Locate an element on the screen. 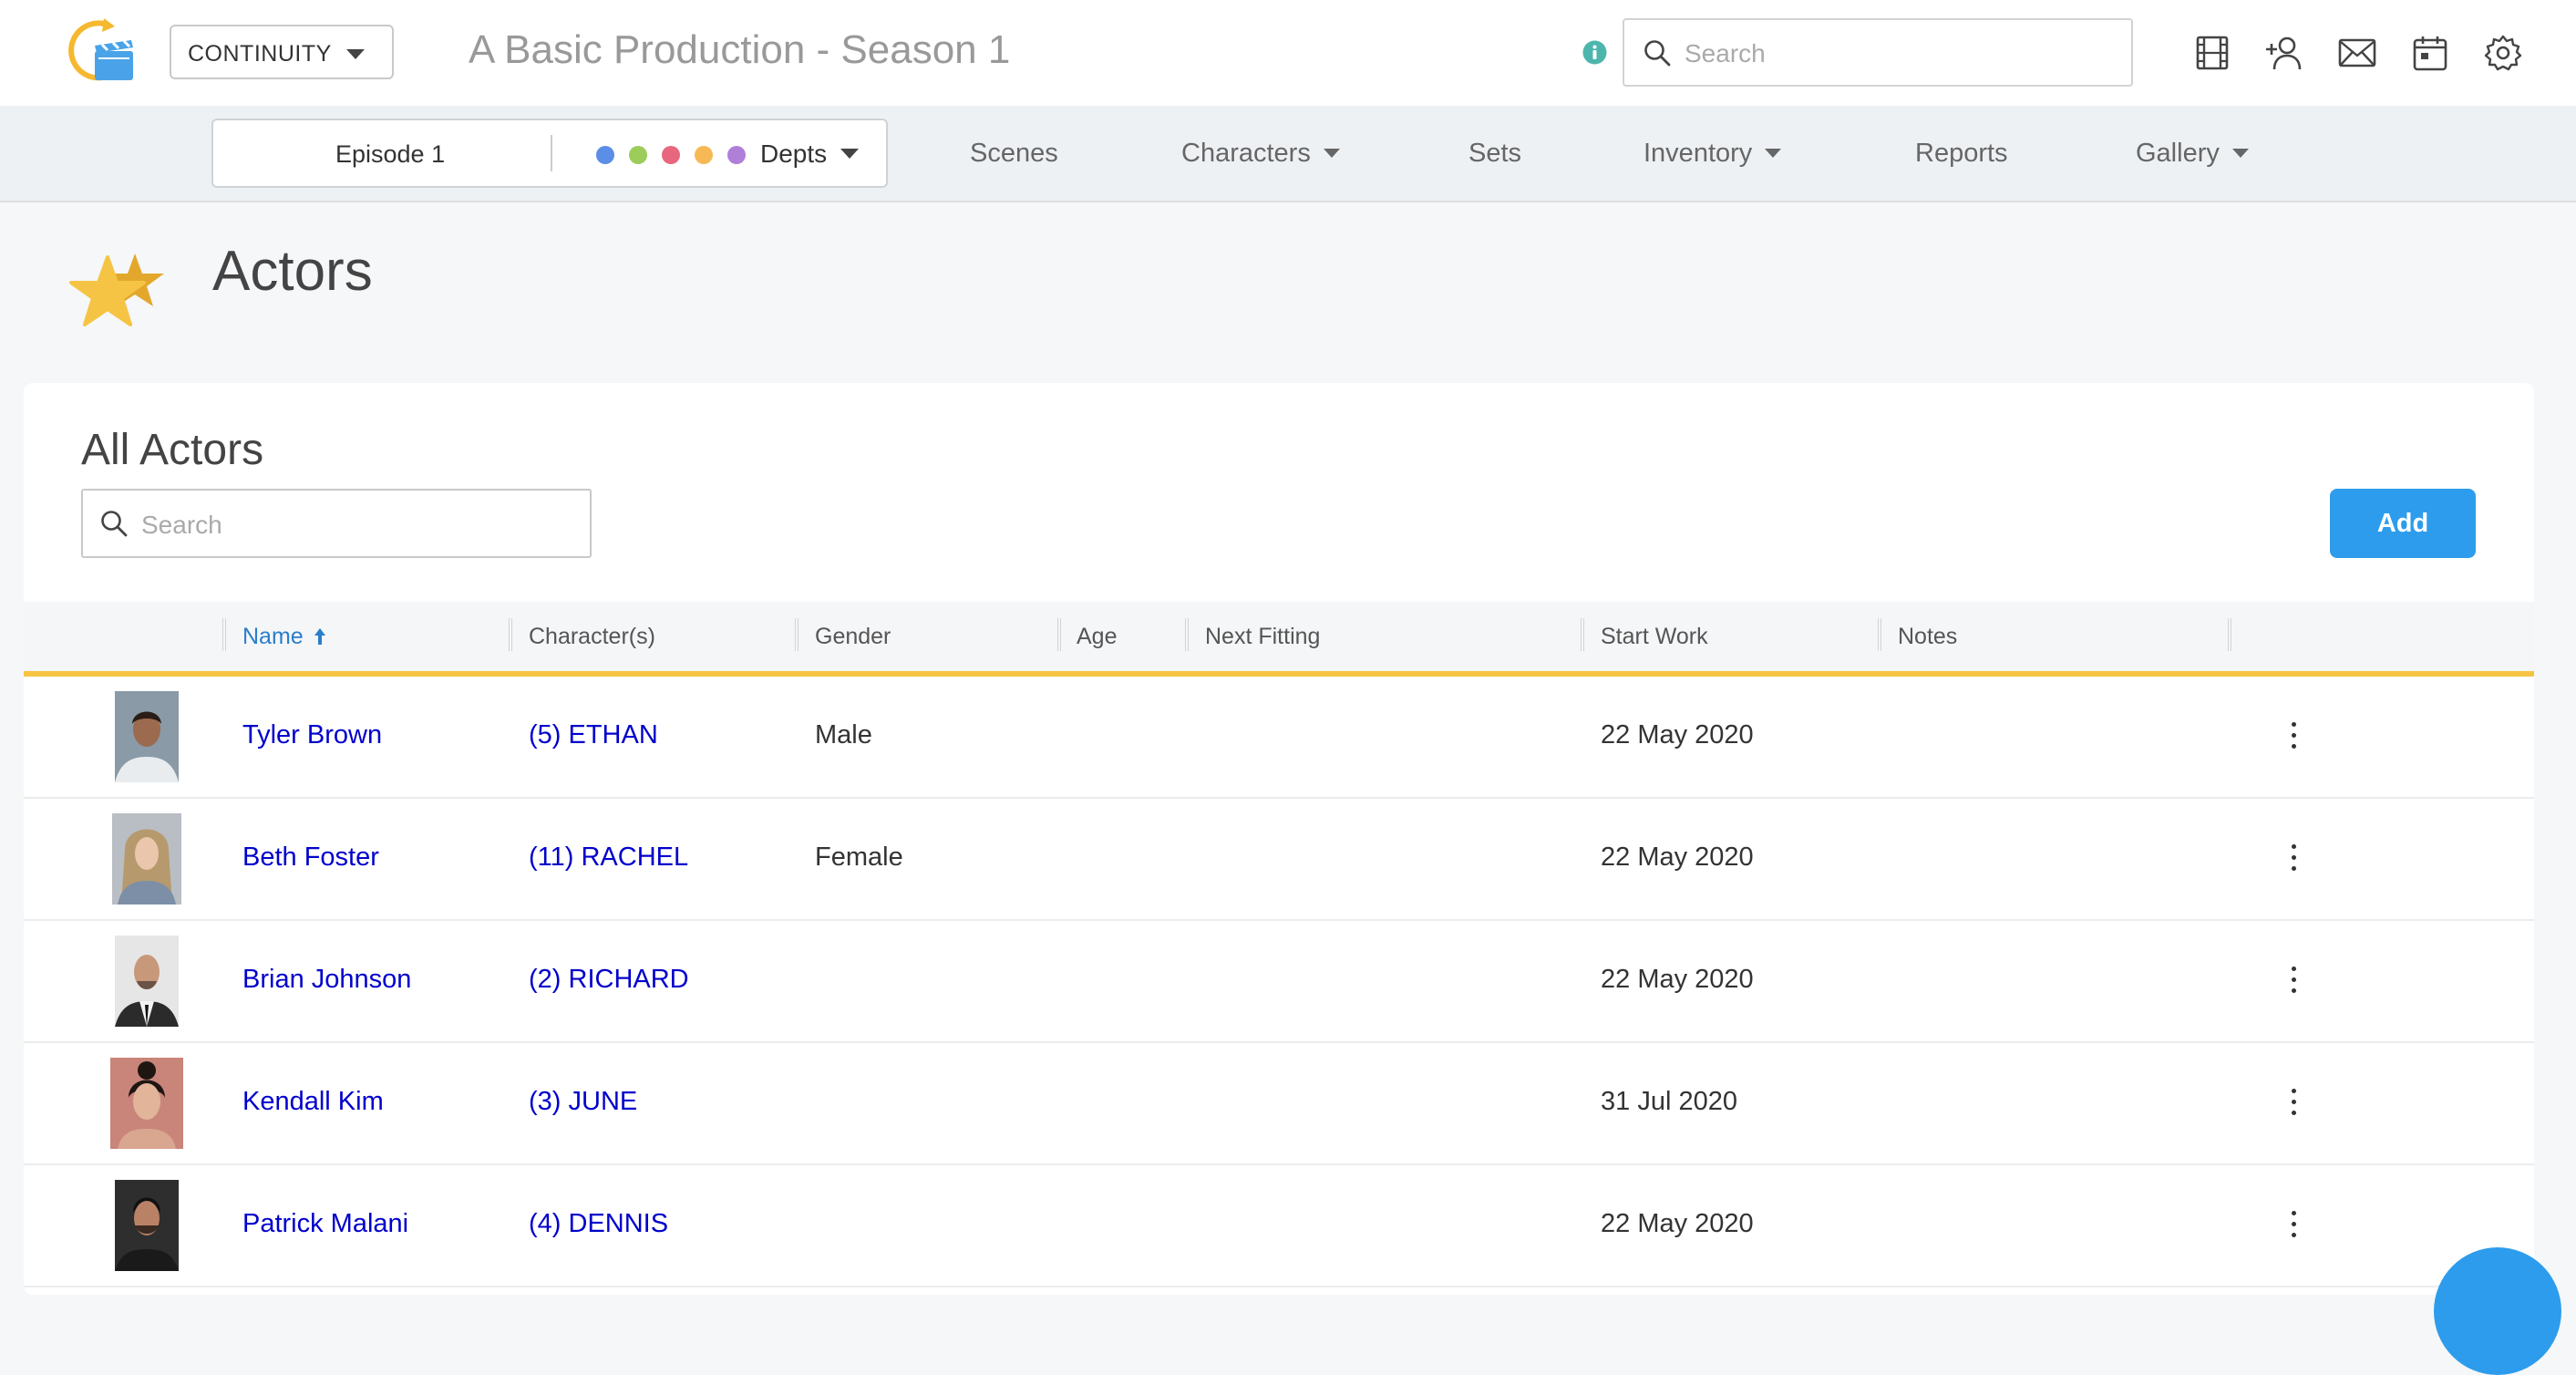  gender-cell: Male is located at coordinates (843, 735).